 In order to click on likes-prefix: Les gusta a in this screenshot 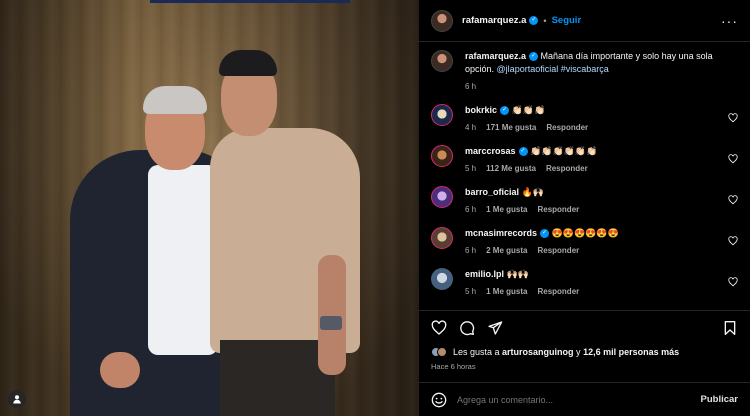, I will do `click(478, 352)`.